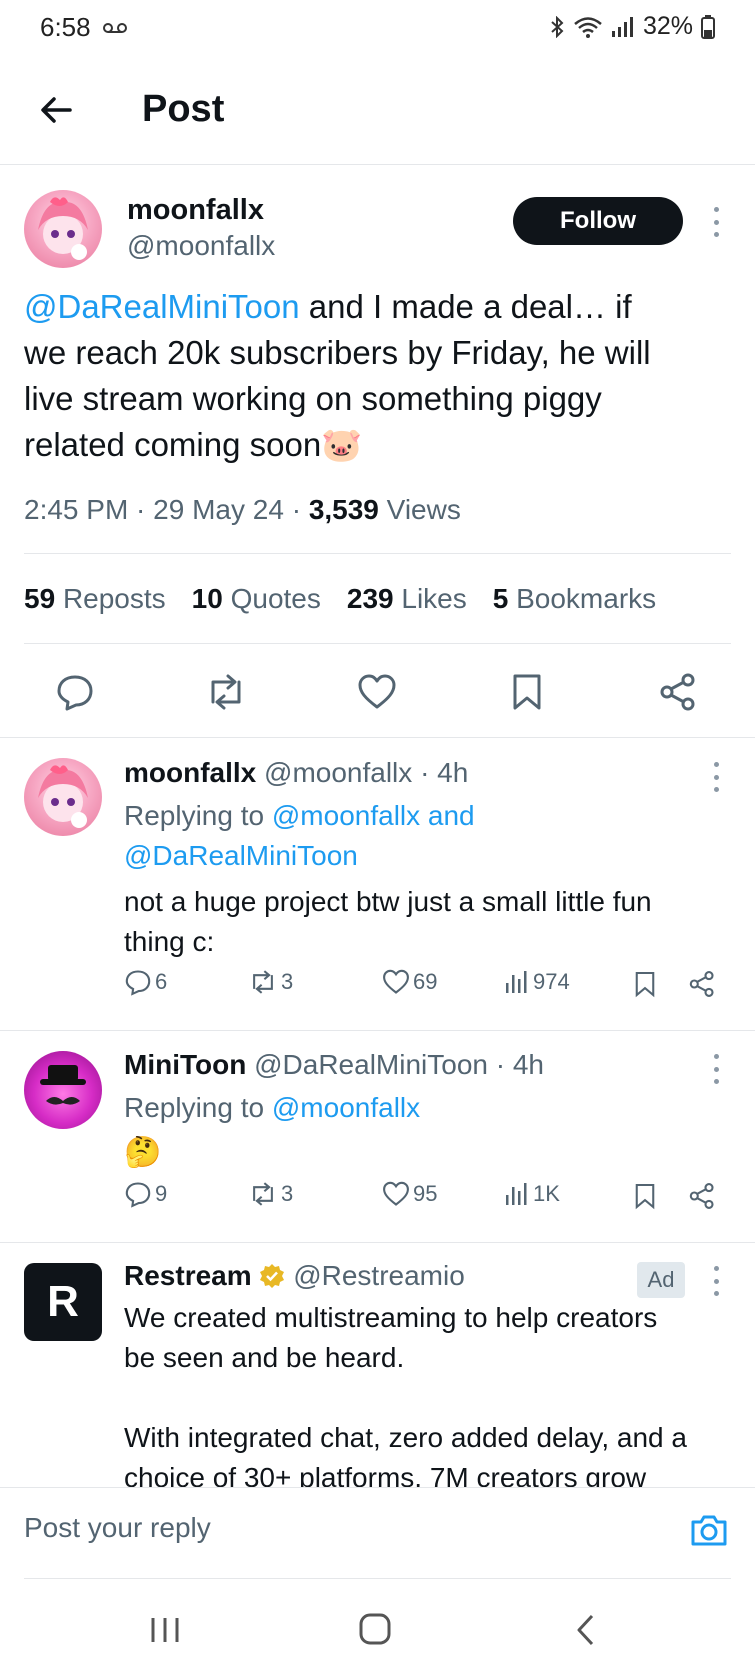  Describe the element at coordinates (709, 1530) in the screenshot. I see `camera-icon` at that location.